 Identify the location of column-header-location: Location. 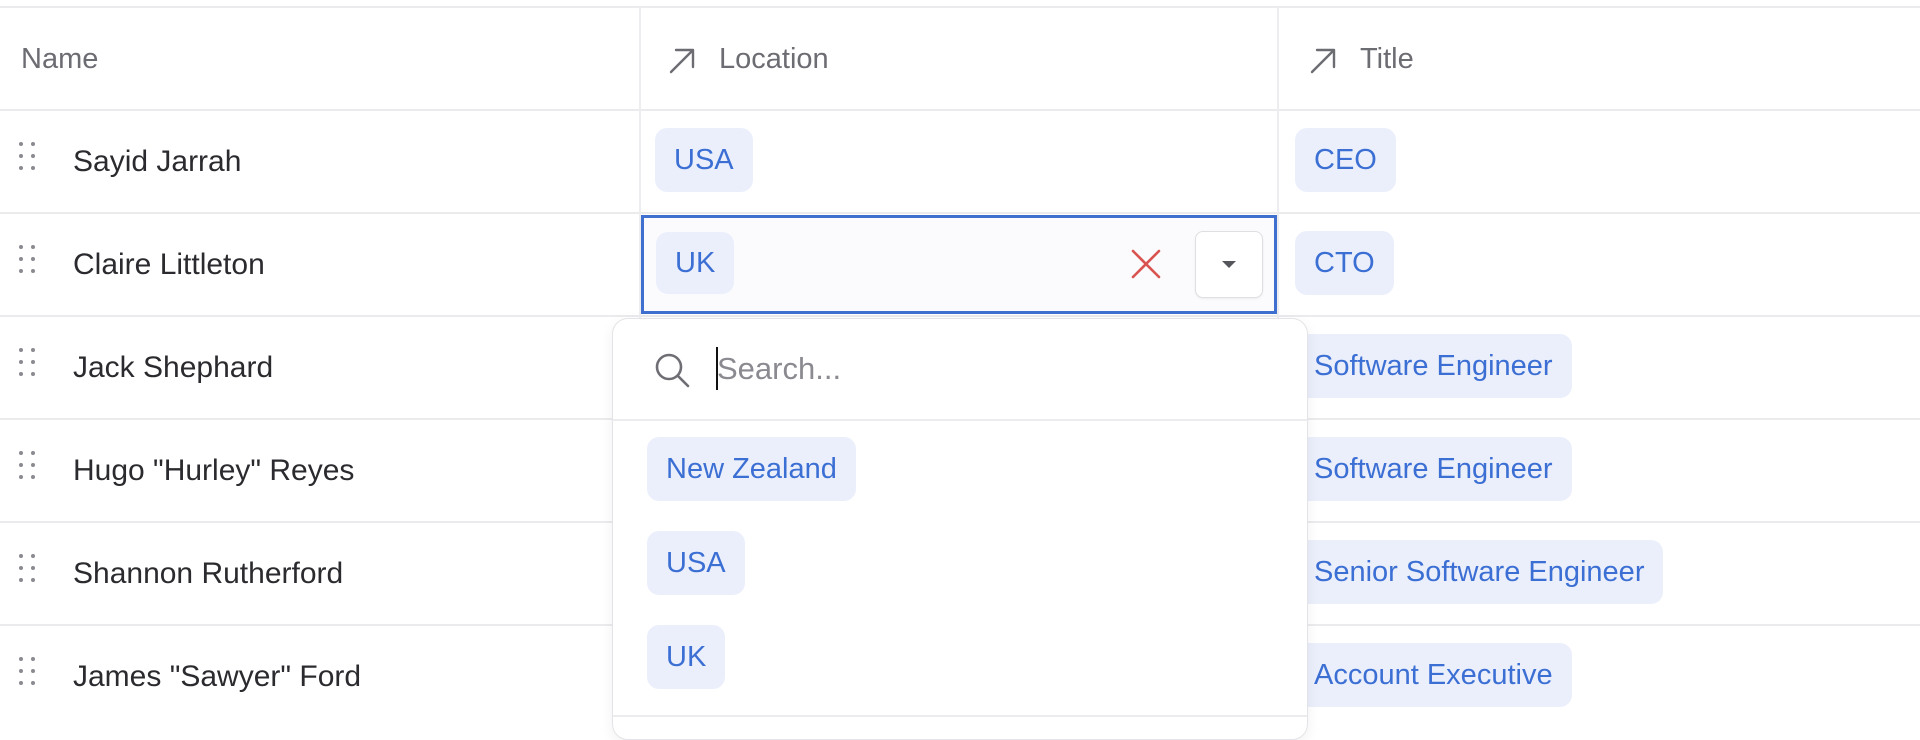
(748, 59).